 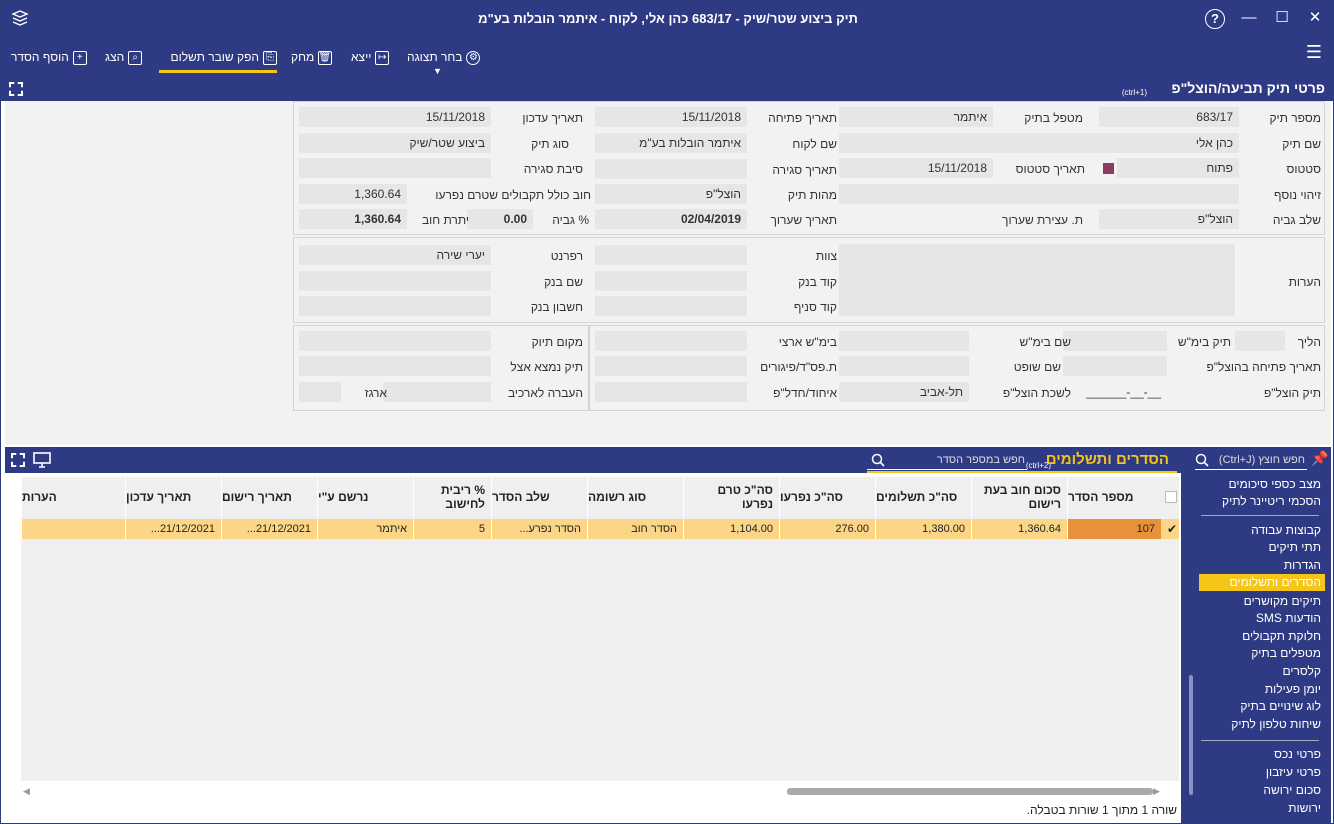 What do you see at coordinates (923, 529) in the screenshot?
I see `table-cell: 1,380.00` at bounding box center [923, 529].